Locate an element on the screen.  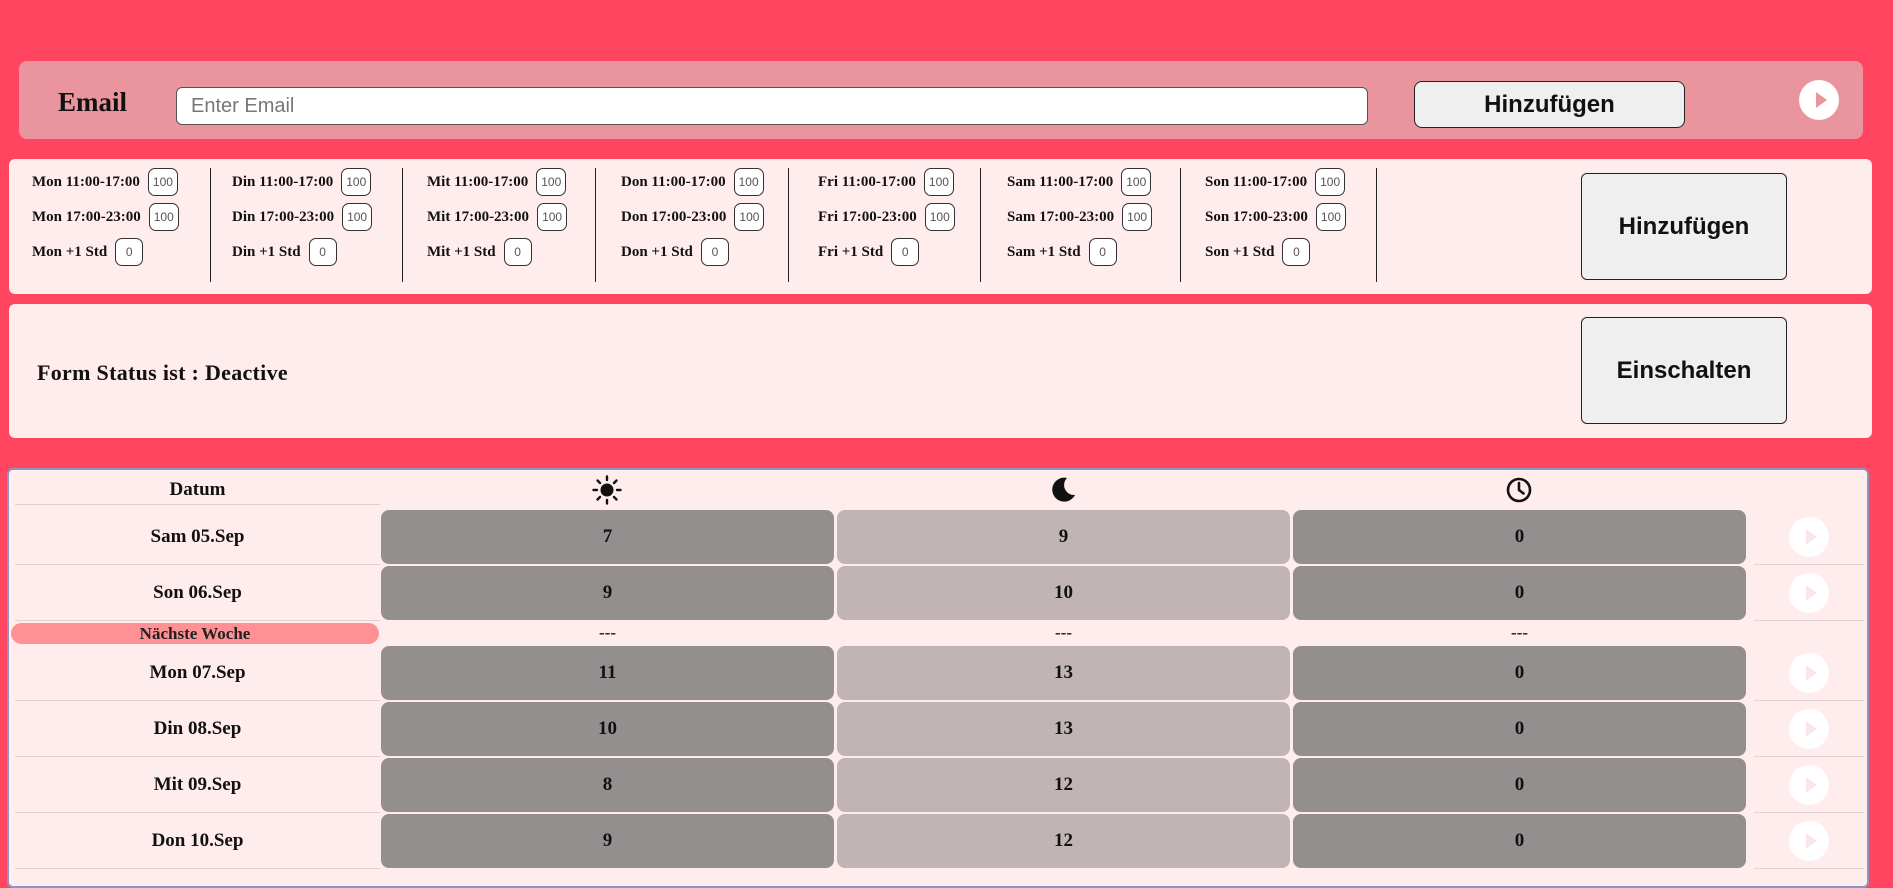
email-input is located at coordinates (772, 106).